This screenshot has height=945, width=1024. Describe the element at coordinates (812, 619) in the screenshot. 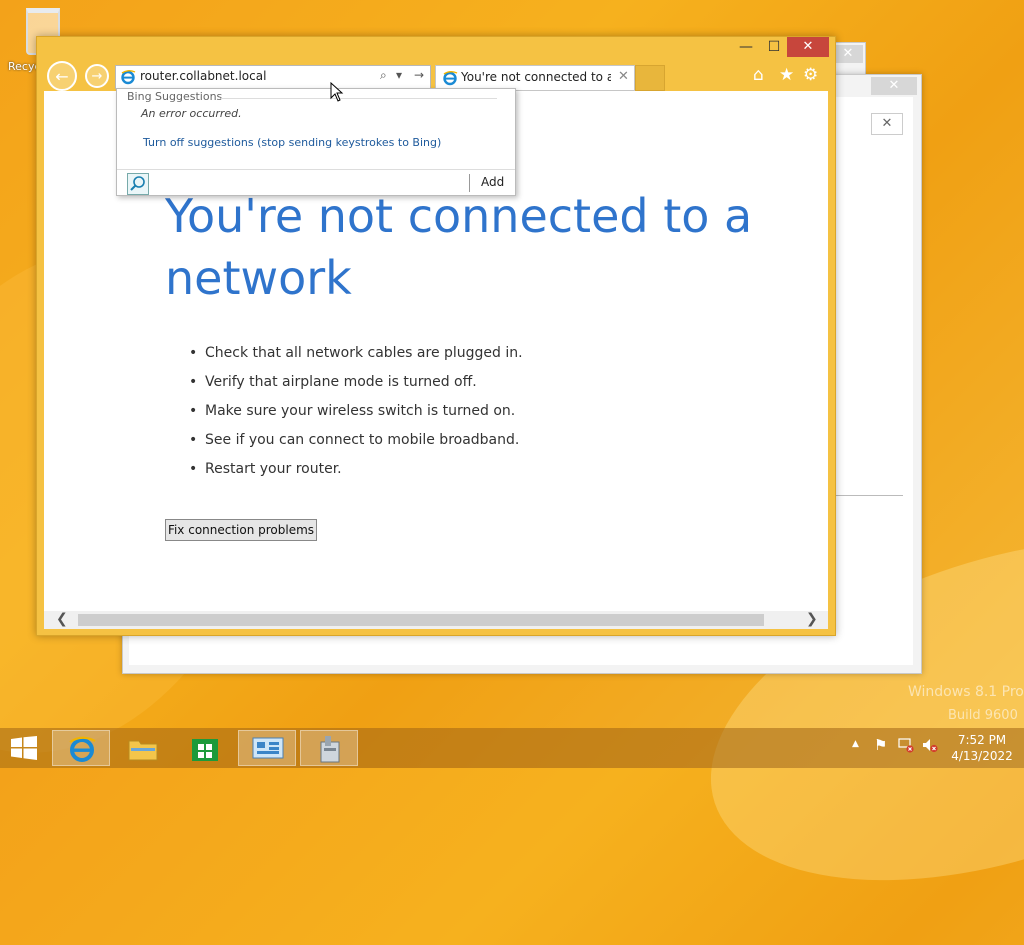

I see `scroll-right-icon: ❯` at that location.